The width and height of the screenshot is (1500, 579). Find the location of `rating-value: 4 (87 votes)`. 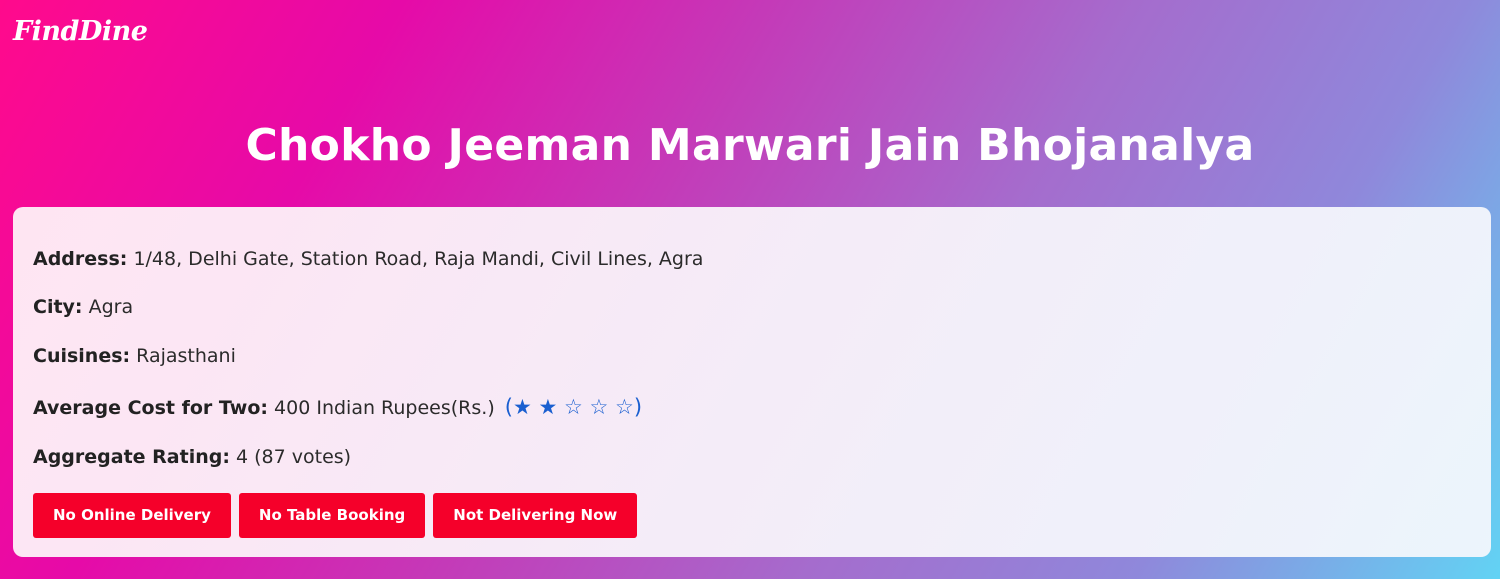

rating-value: 4 (87 votes) is located at coordinates (294, 457).